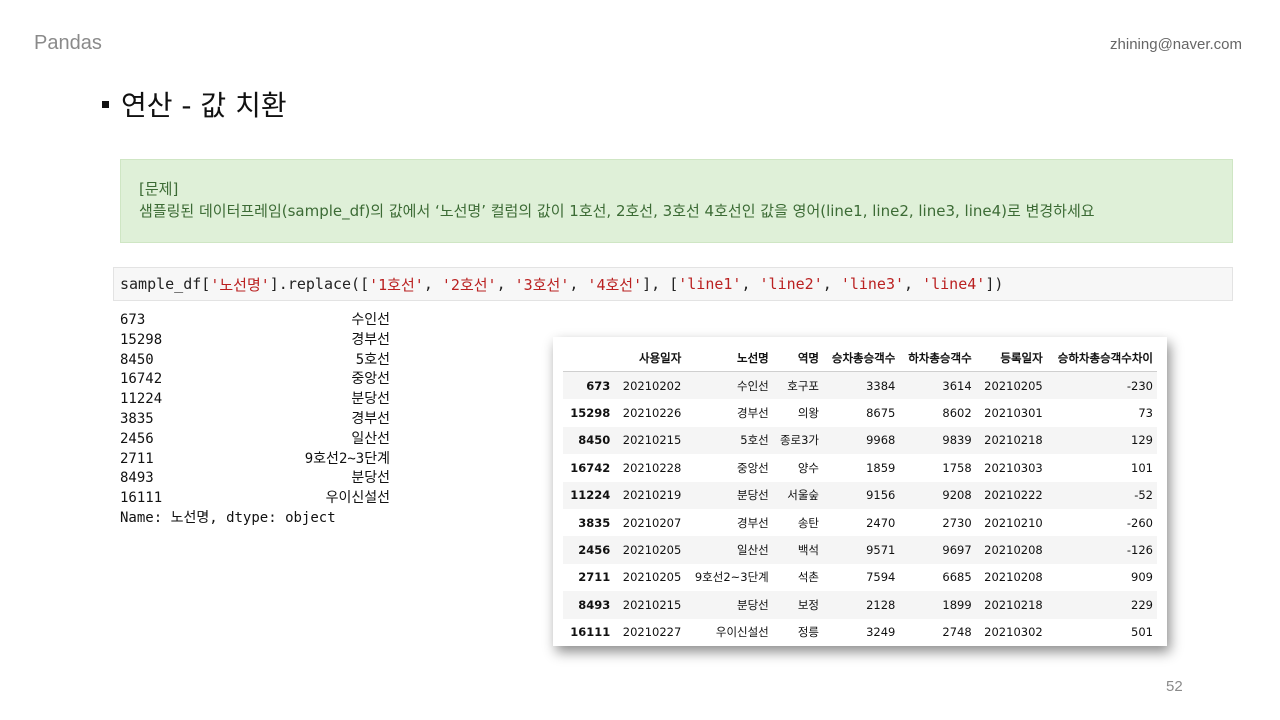 This screenshot has height=720, width=1280. Describe the element at coordinates (141, 339) in the screenshot. I see `output-index: 15298` at that location.